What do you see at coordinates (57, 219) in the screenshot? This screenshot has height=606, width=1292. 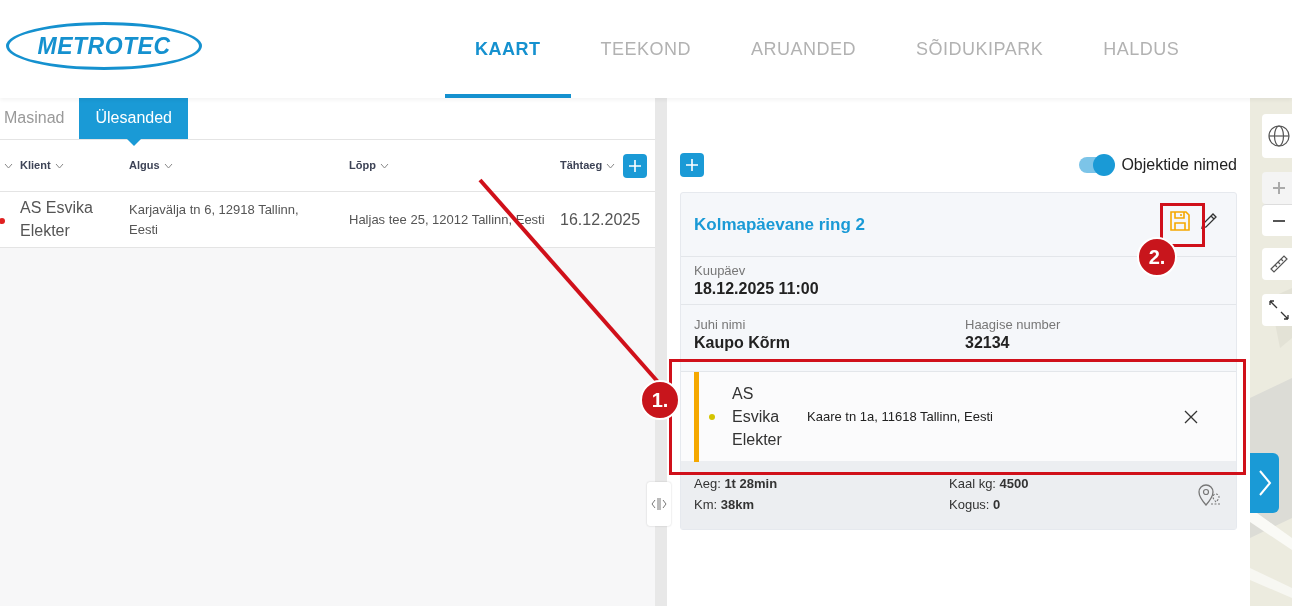 I see `table-cell-text: AS Esvika Elekter` at bounding box center [57, 219].